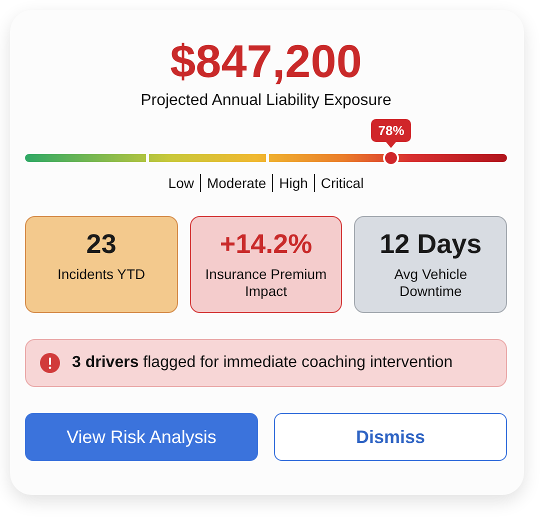  Describe the element at coordinates (262, 363) in the screenshot. I see `alert-message: 3 drivers flagged for immediate coaching intervention` at that location.